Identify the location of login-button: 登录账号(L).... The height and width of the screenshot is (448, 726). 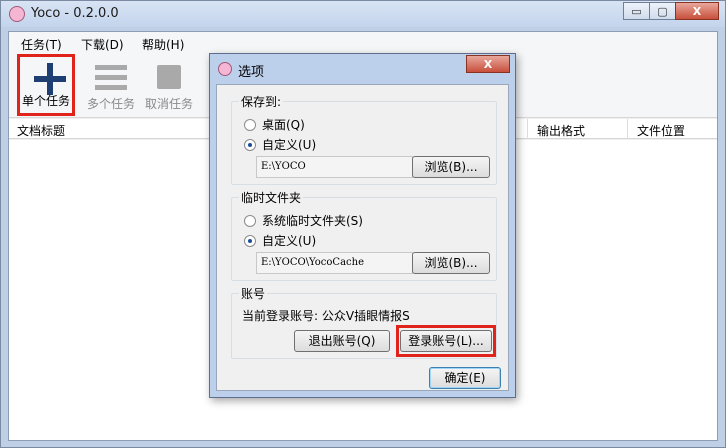
(446, 341).